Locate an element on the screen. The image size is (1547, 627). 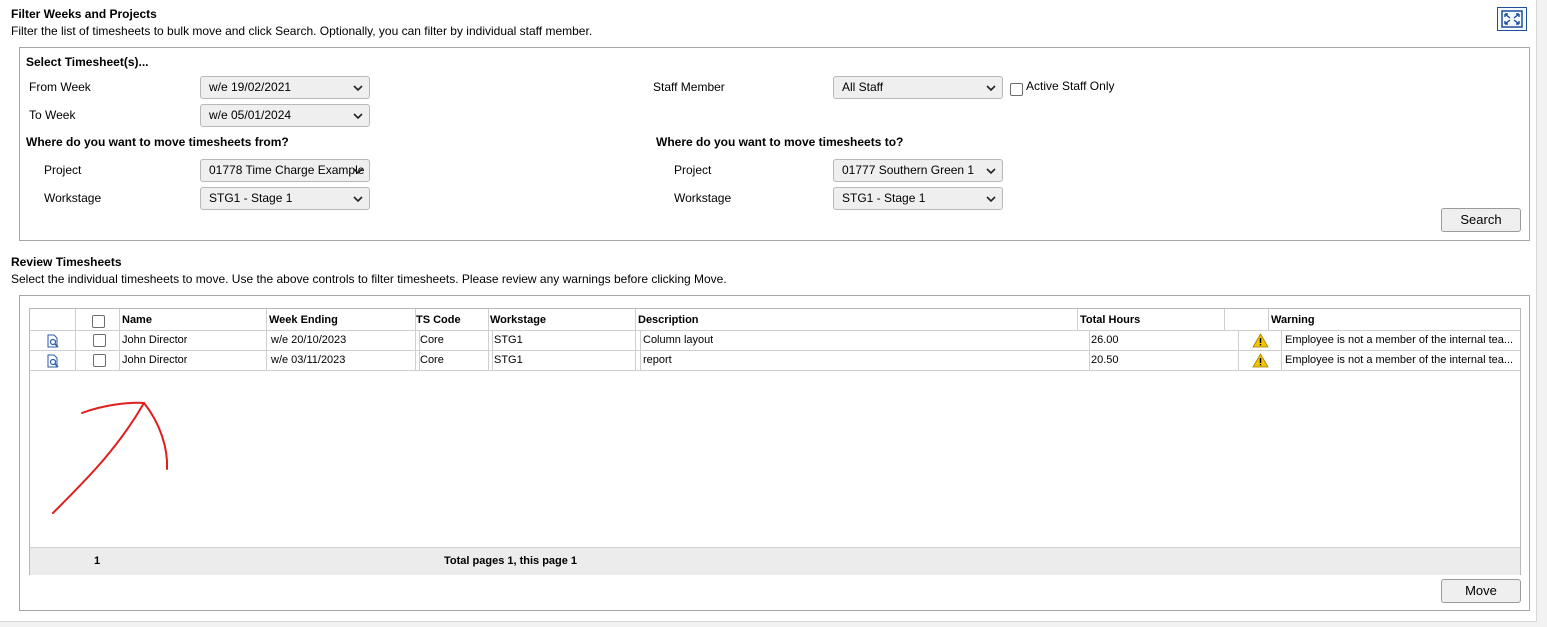
staff-member-value: All Staff is located at coordinates (863, 87).